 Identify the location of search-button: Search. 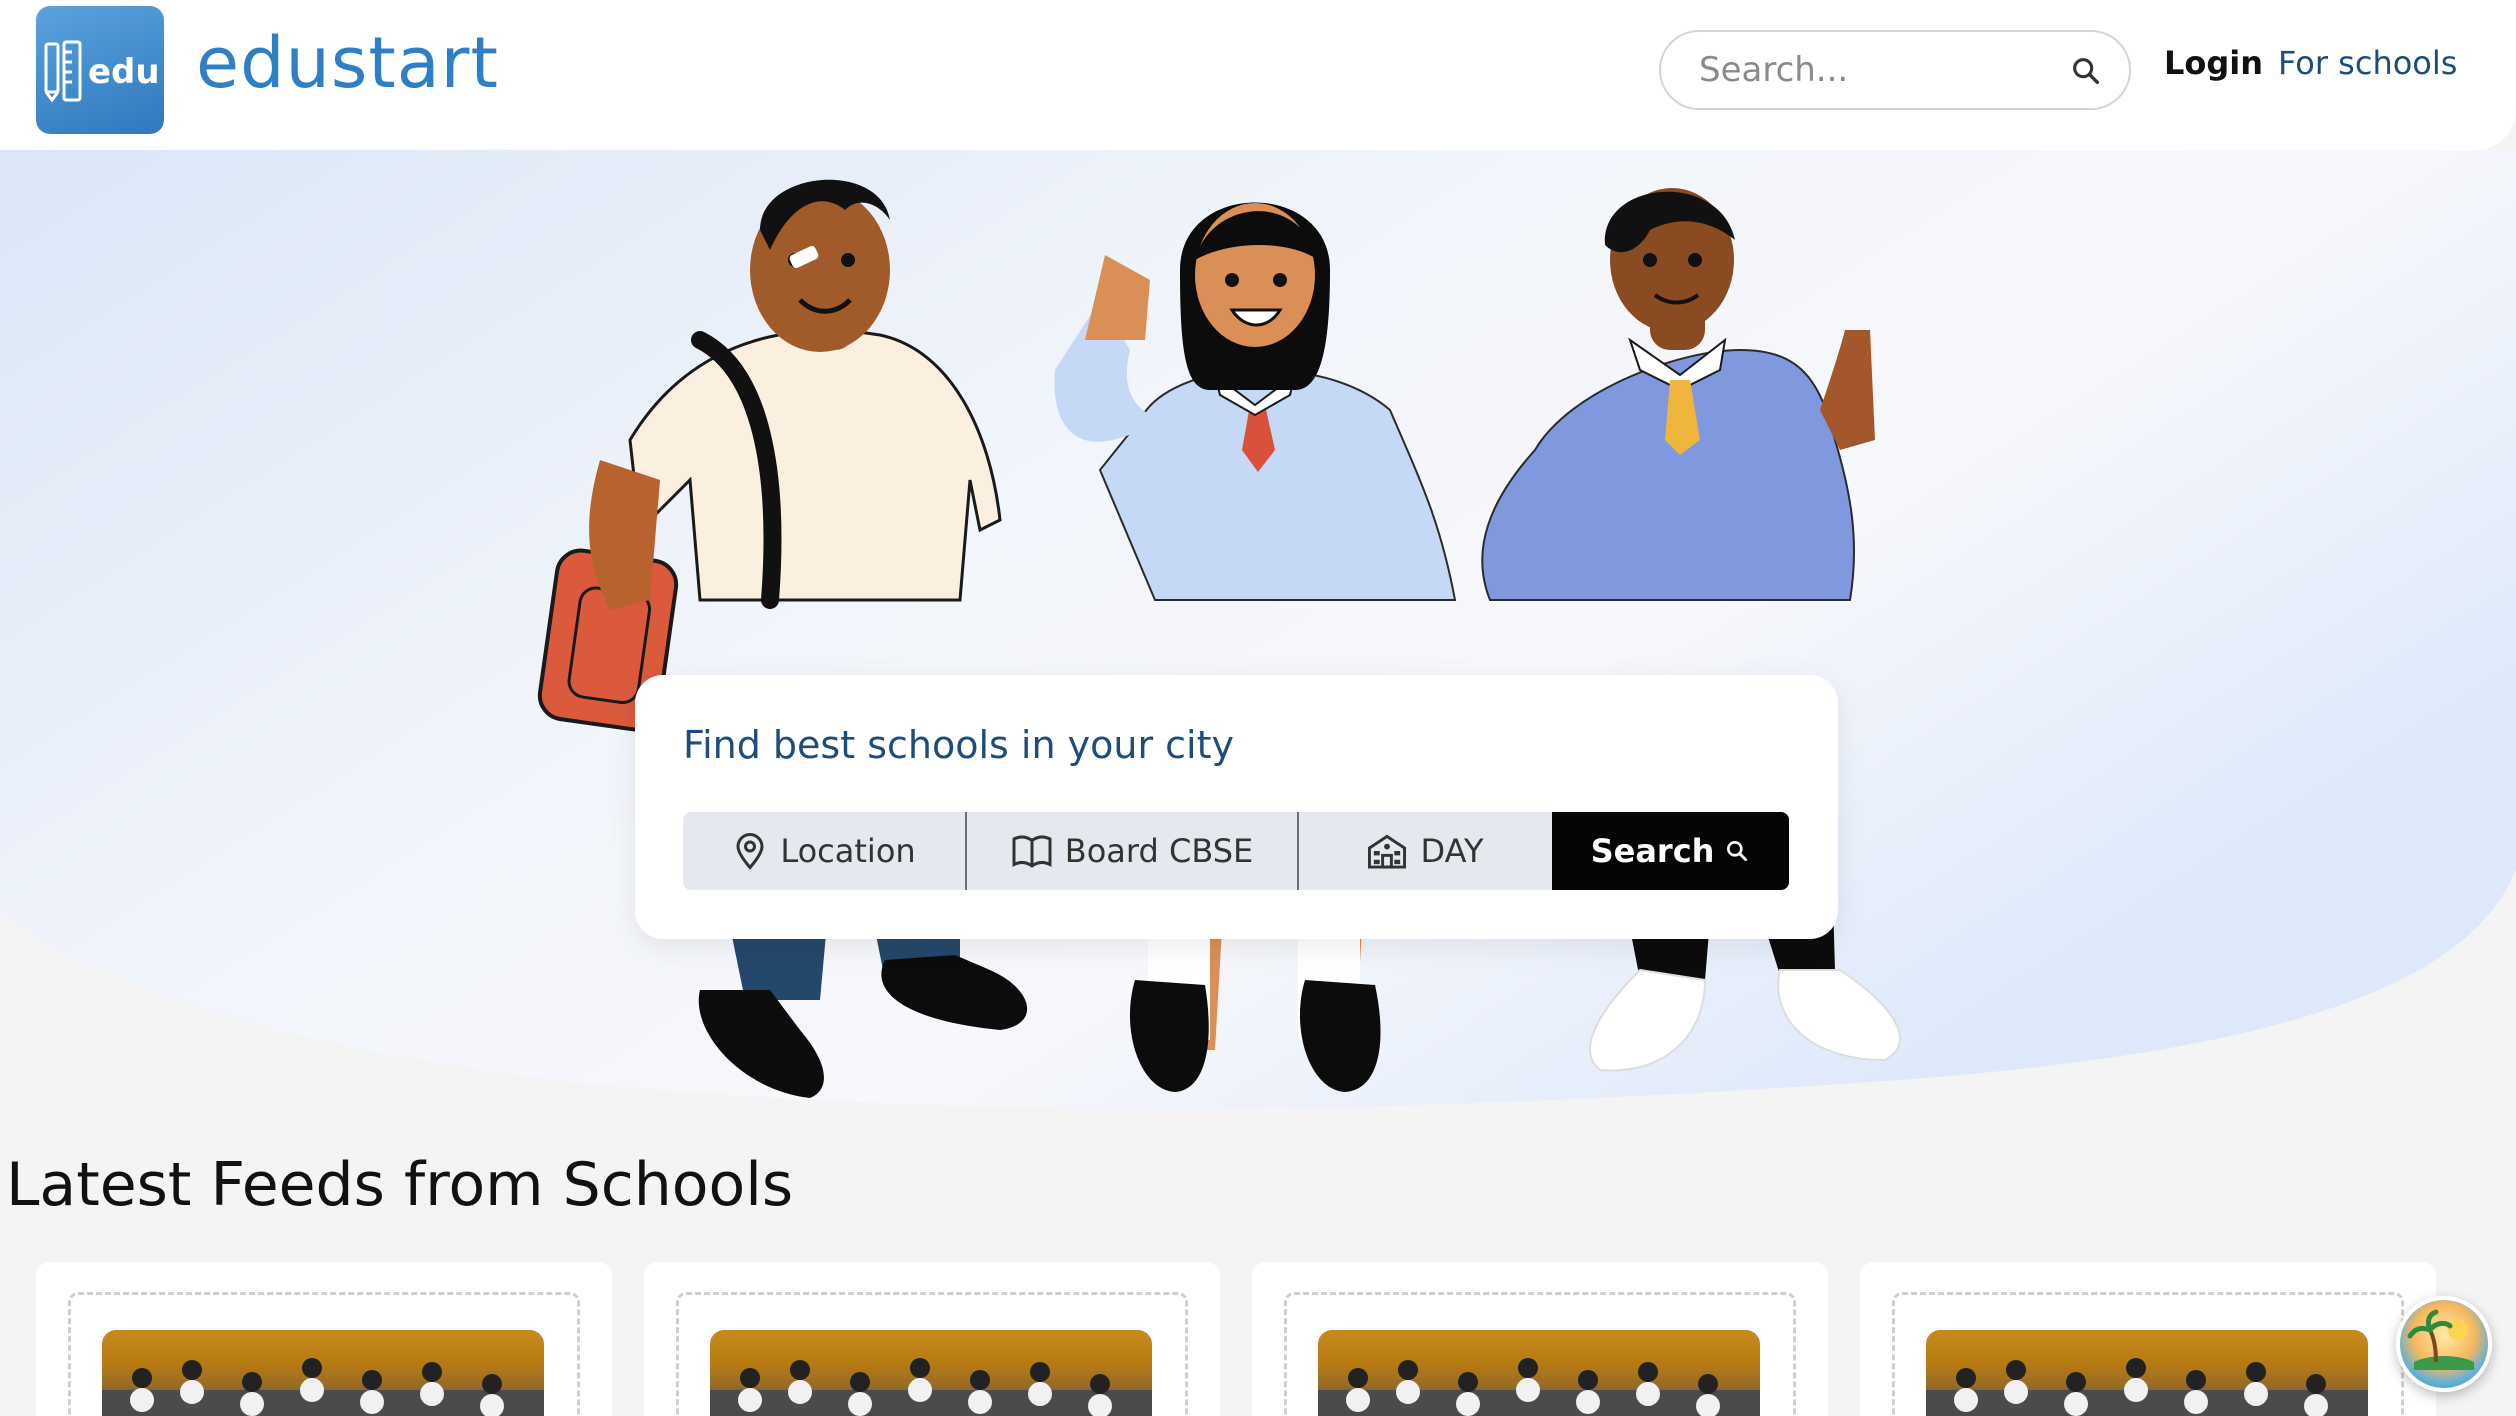
(1670, 851).